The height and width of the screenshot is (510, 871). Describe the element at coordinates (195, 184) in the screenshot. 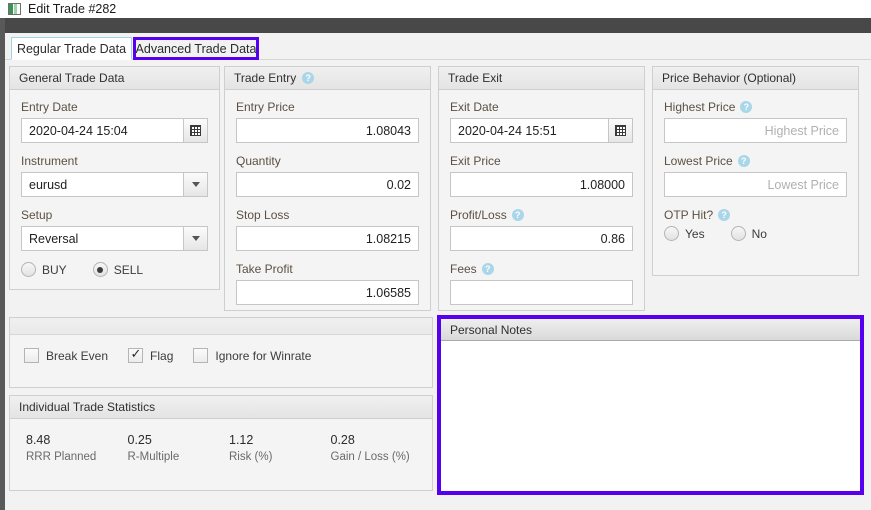

I see `instrument-dropdown-button` at that location.